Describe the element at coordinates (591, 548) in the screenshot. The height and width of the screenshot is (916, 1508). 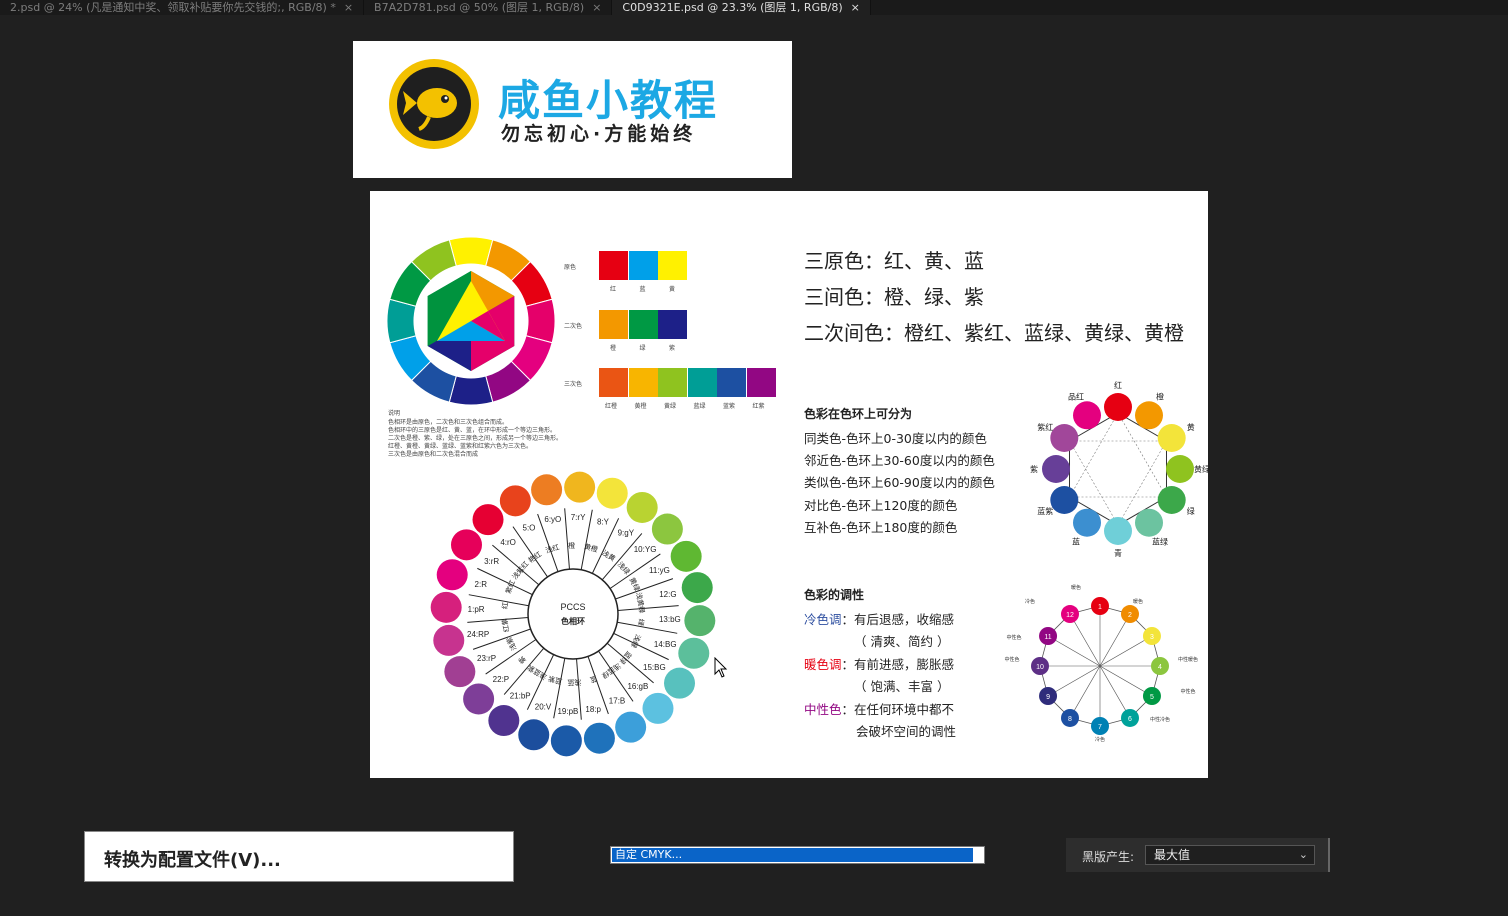
I see `pccs-name-label: 黄橙` at that location.